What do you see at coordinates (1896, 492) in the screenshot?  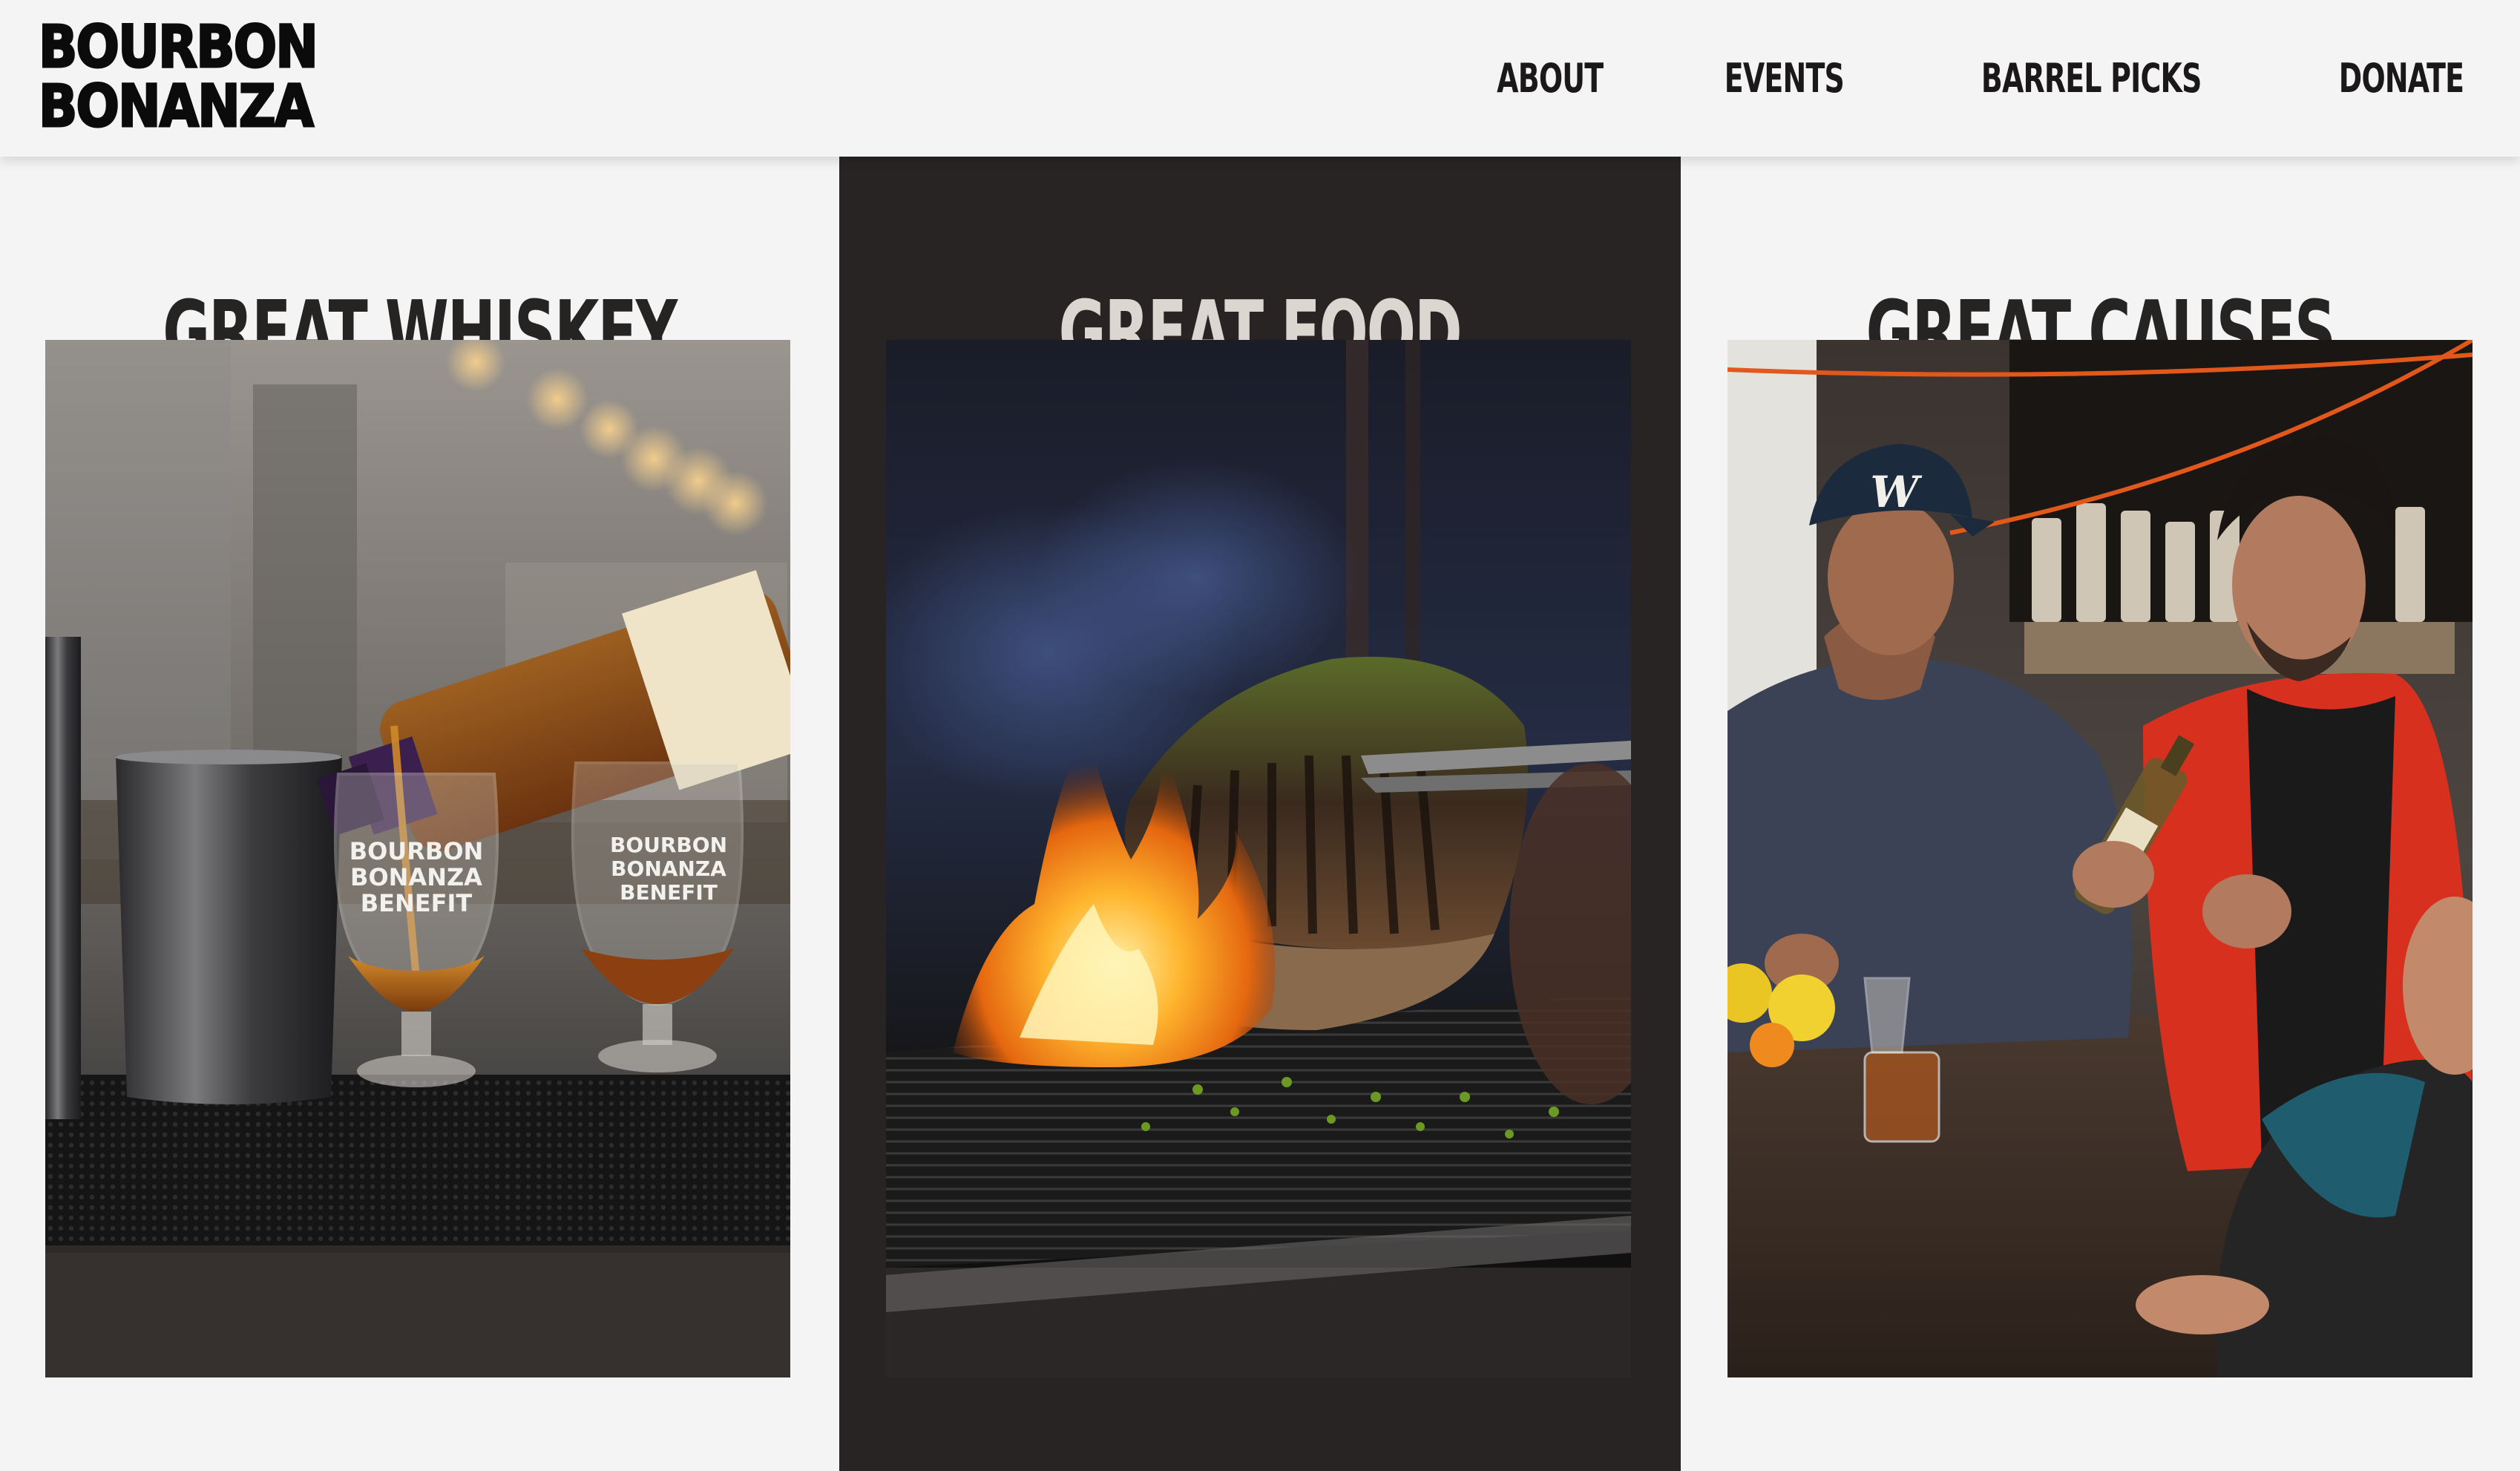 I see `svg-text: W` at bounding box center [1896, 492].